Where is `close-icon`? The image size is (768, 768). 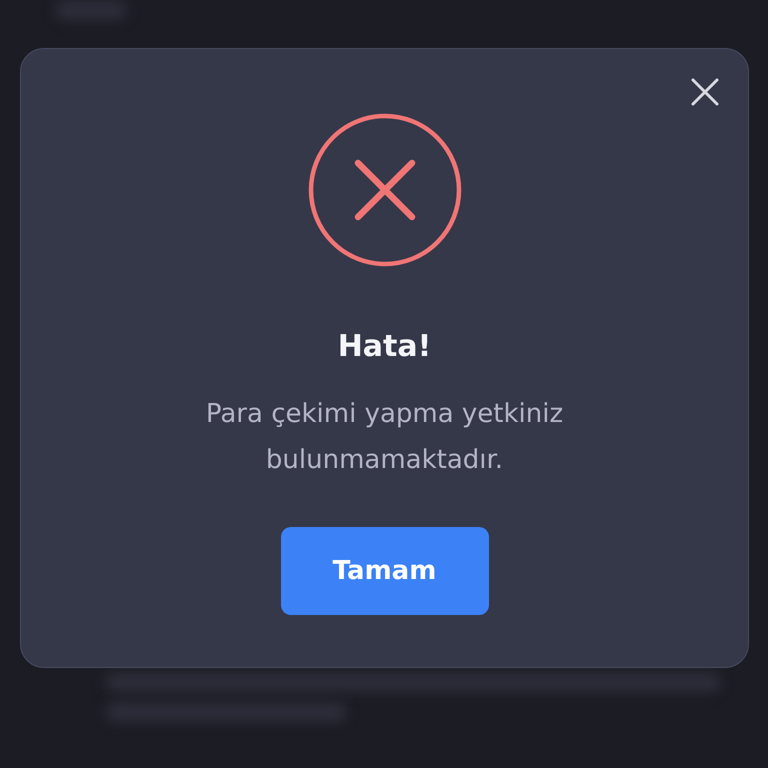 close-icon is located at coordinates (705, 92).